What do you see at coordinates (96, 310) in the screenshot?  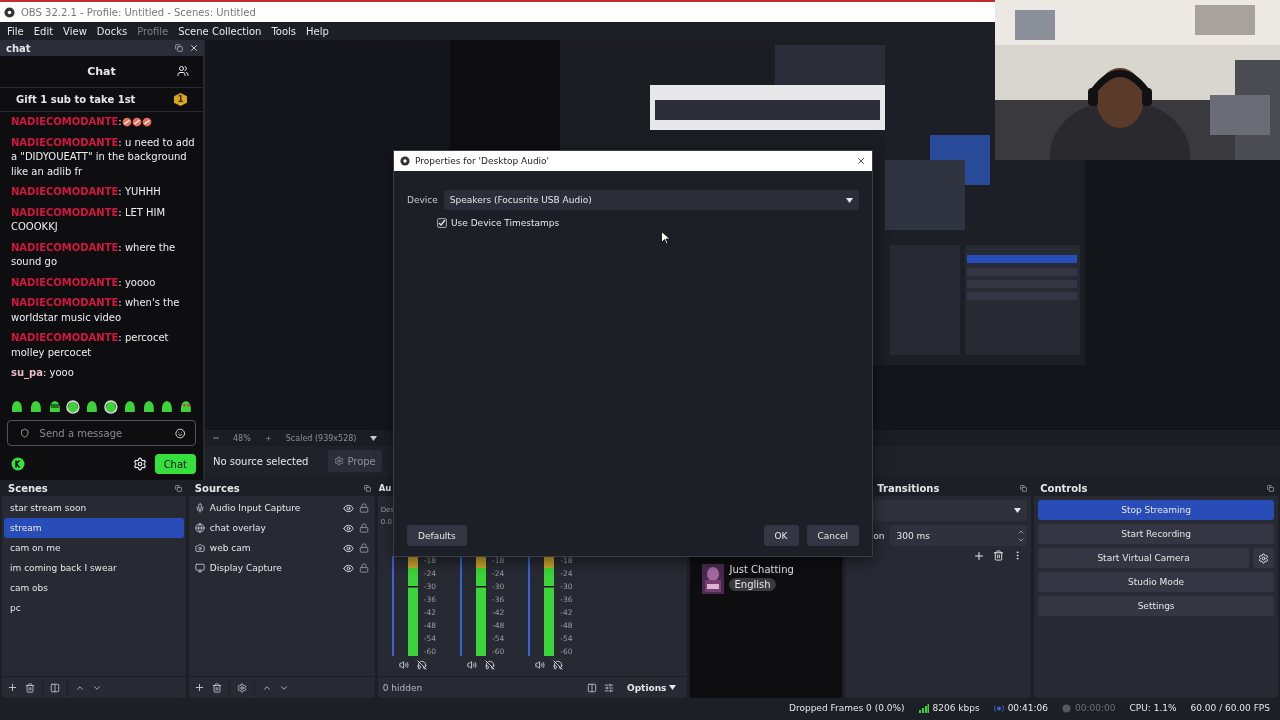 I see `chat-message: NADIECOMODANTE: when's the worldstar music video` at bounding box center [96, 310].